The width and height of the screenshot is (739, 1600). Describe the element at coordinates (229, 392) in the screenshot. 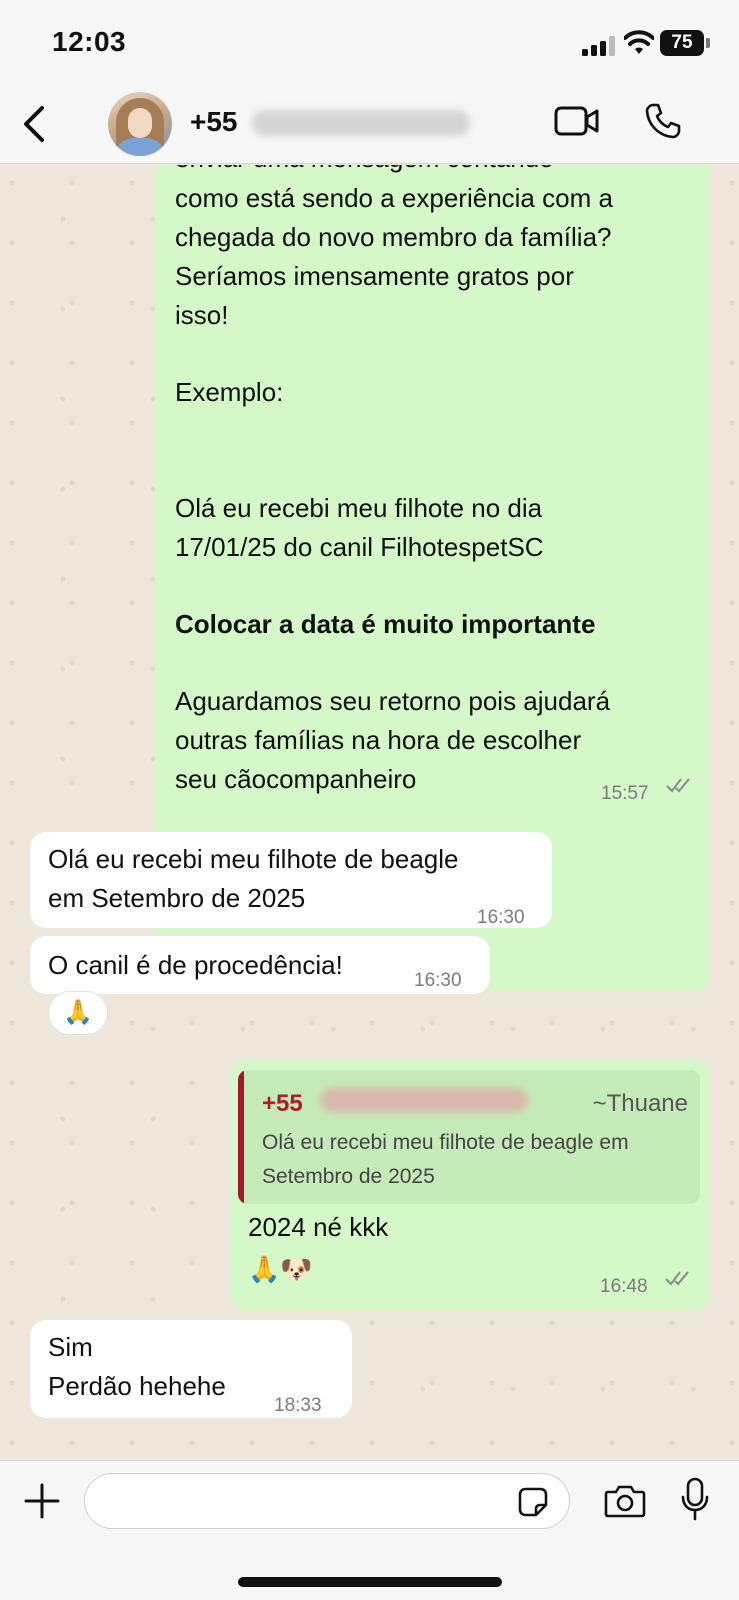

I see `message-line: Exemplo:` at that location.